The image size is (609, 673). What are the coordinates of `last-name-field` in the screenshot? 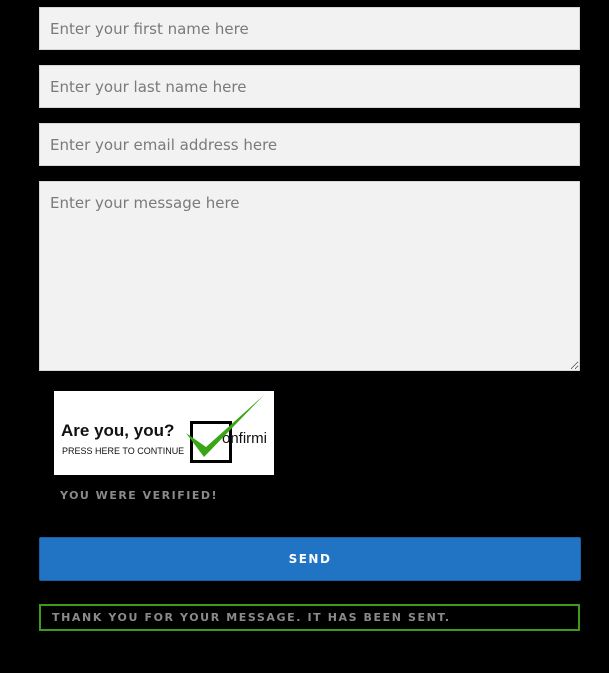 It's located at (309, 86).